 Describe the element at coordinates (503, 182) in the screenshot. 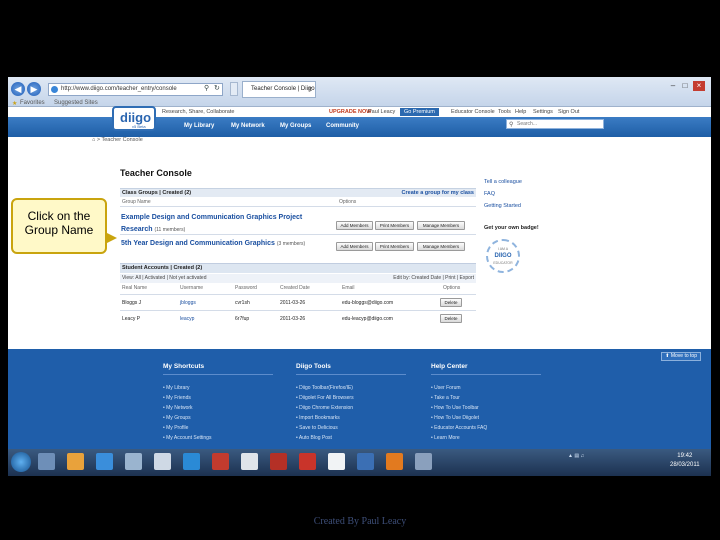

I see `tell-colleague-link: Tell a colleague` at that location.